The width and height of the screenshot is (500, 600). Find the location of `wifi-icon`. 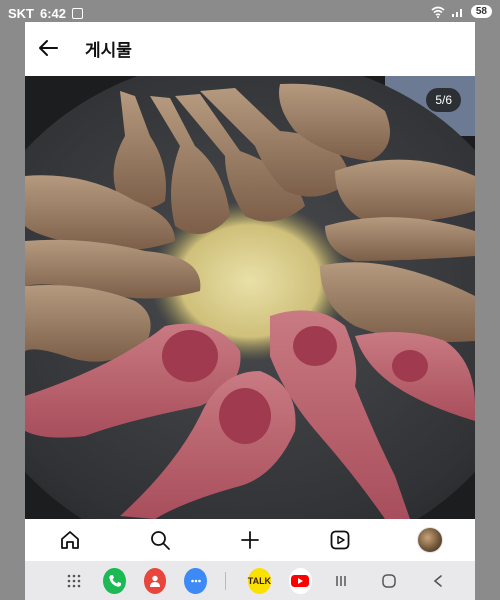

wifi-icon is located at coordinates (438, 12).